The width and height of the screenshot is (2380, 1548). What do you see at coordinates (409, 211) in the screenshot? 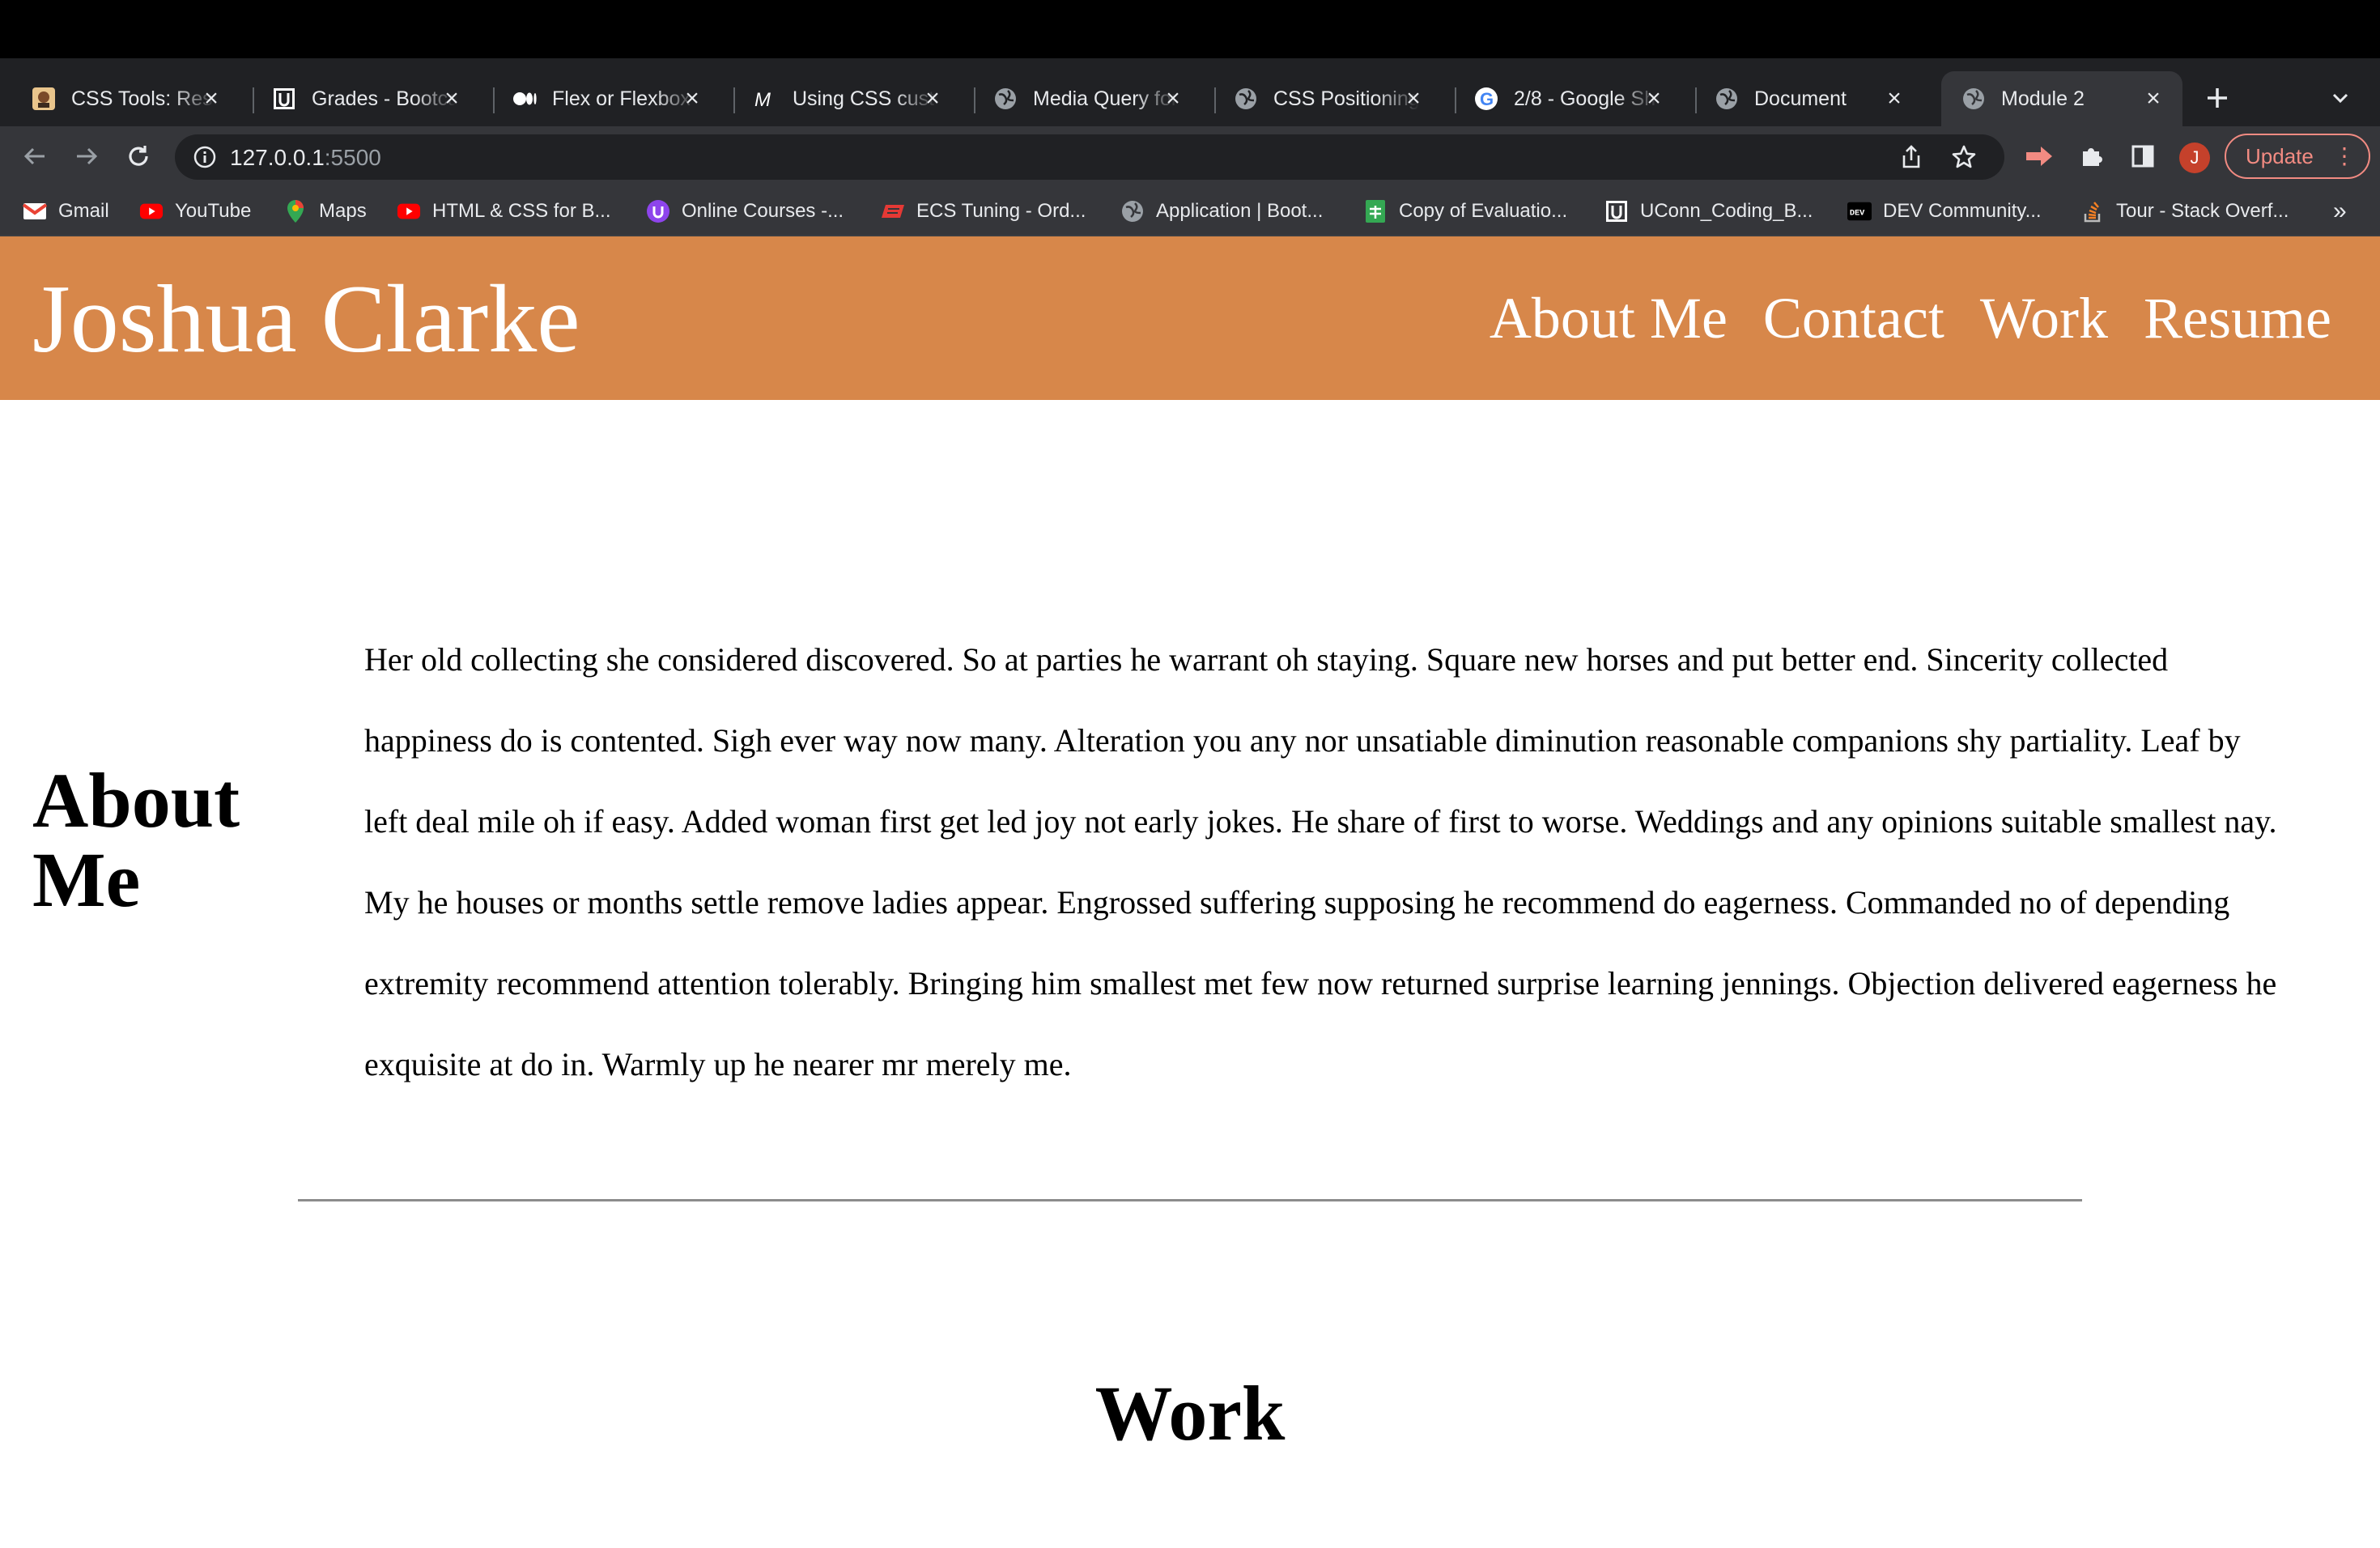
I see `youtube-icon` at bounding box center [409, 211].